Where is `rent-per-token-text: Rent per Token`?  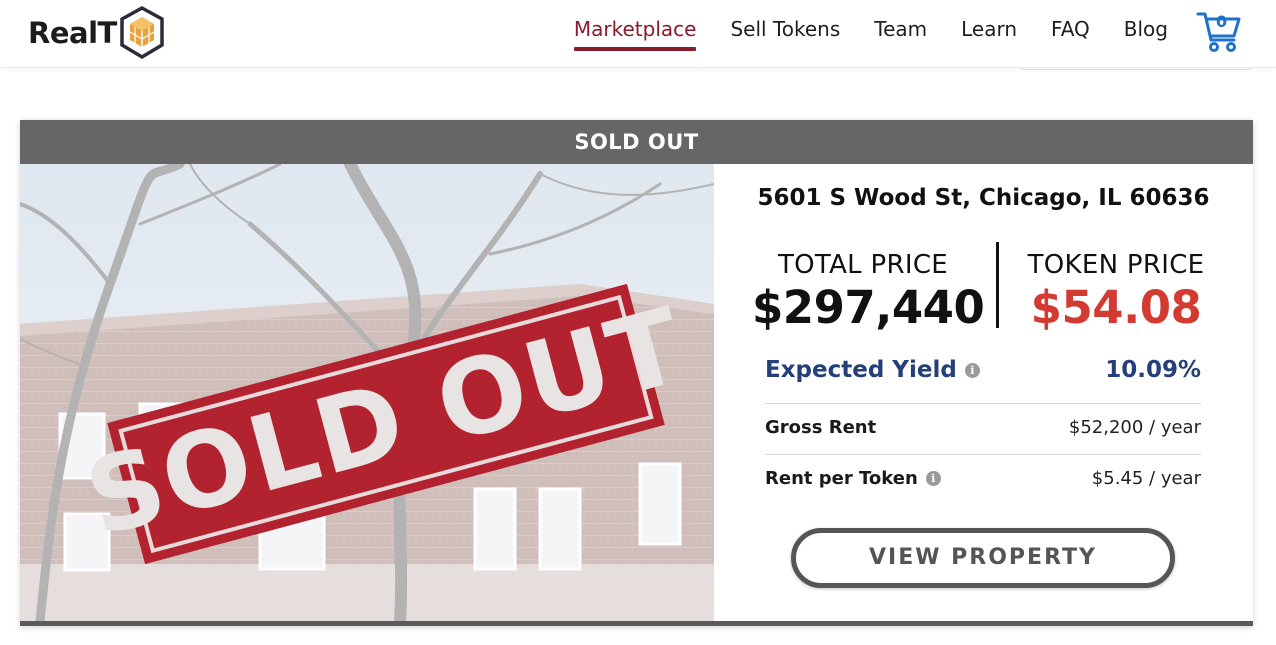
rent-per-token-text: Rent per Token is located at coordinates (841, 478).